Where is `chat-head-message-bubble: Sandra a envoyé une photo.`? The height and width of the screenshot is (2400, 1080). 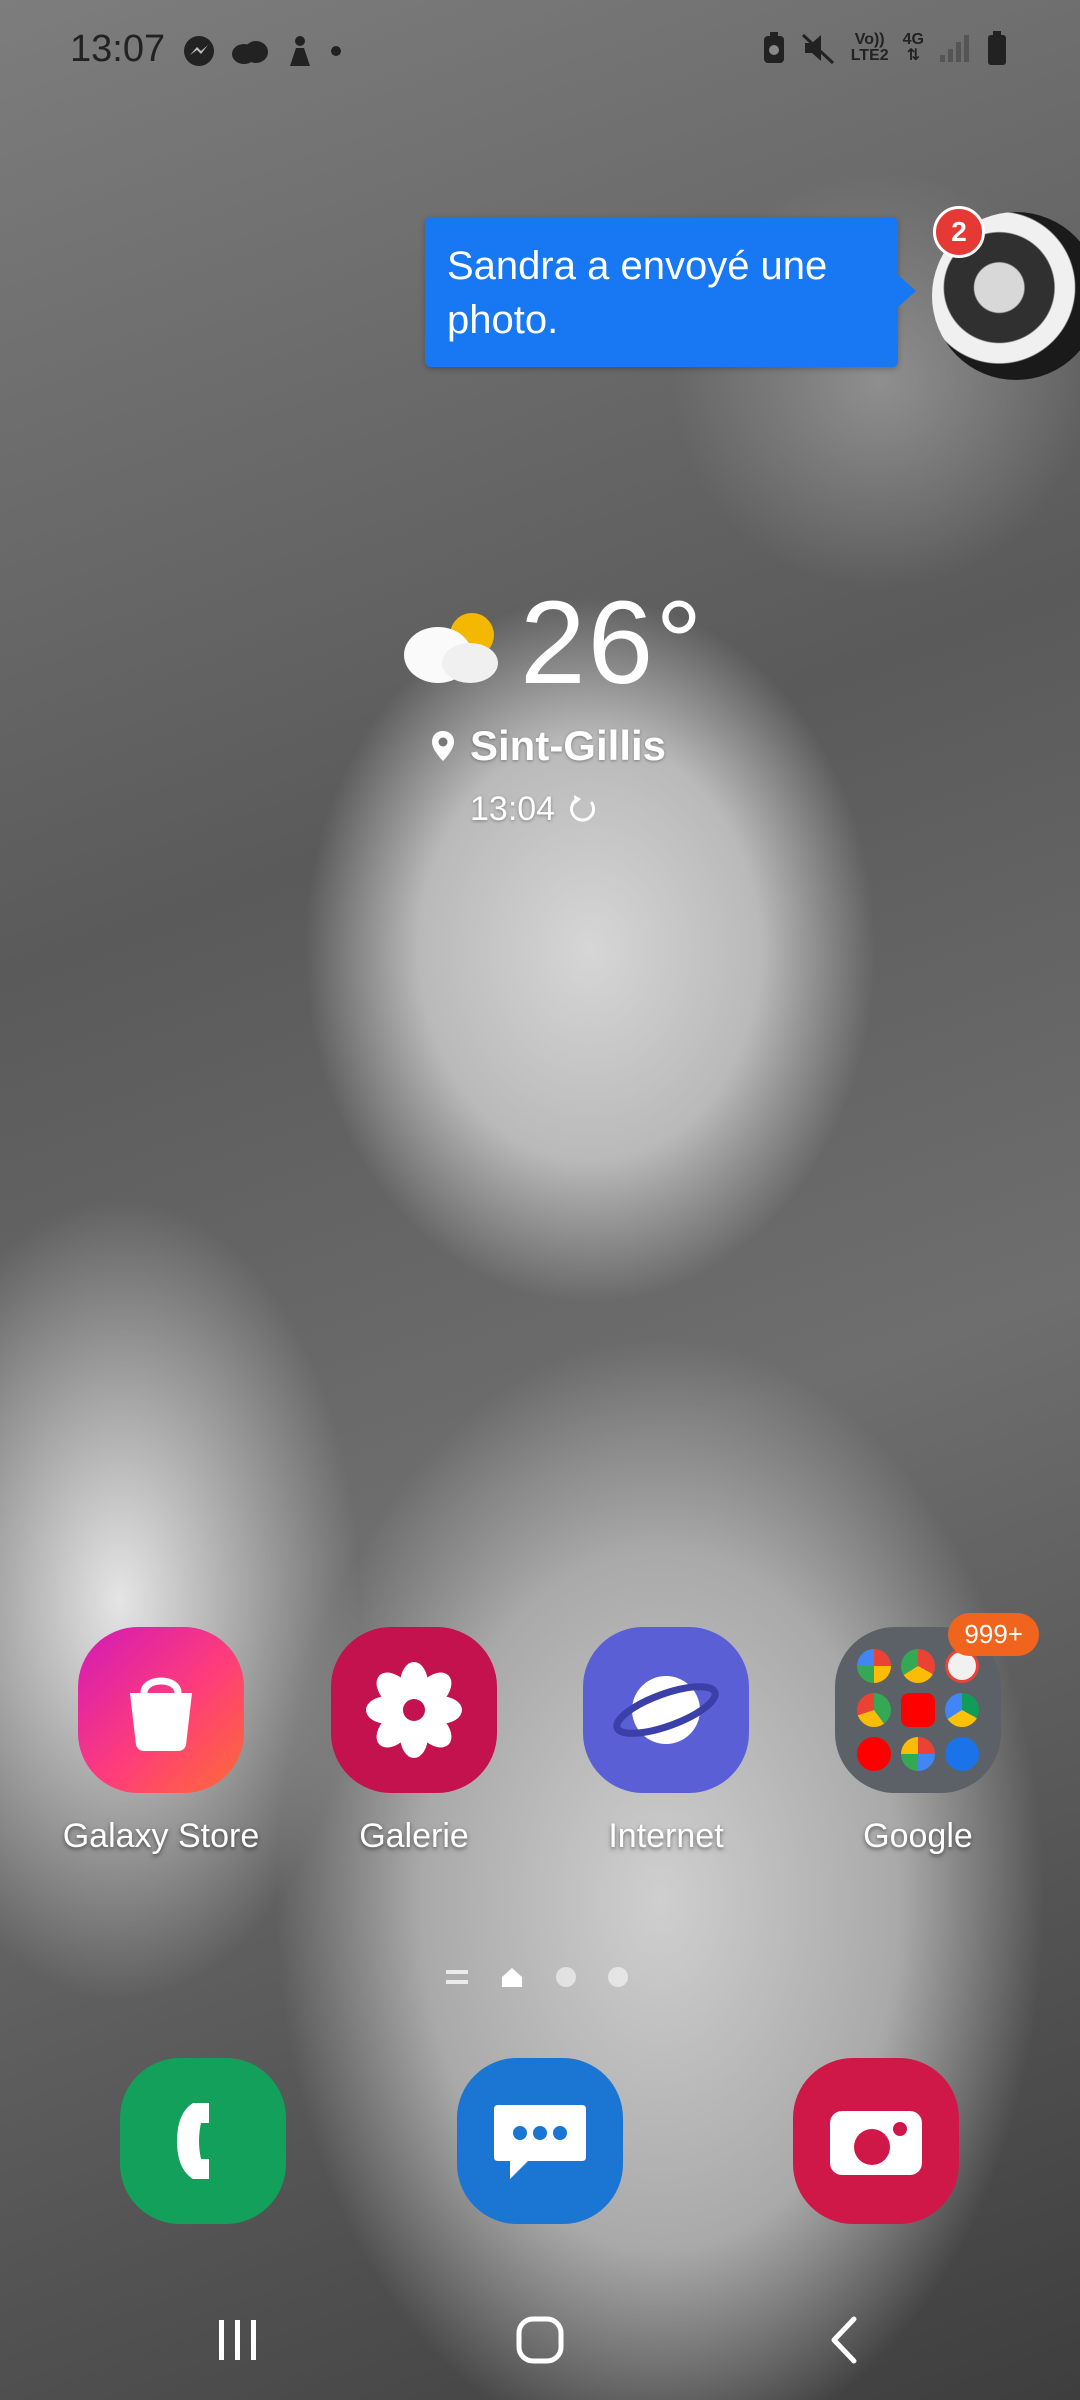
chat-head-message-bubble: Sandra a envoyé une photo. is located at coordinates (670, 292).